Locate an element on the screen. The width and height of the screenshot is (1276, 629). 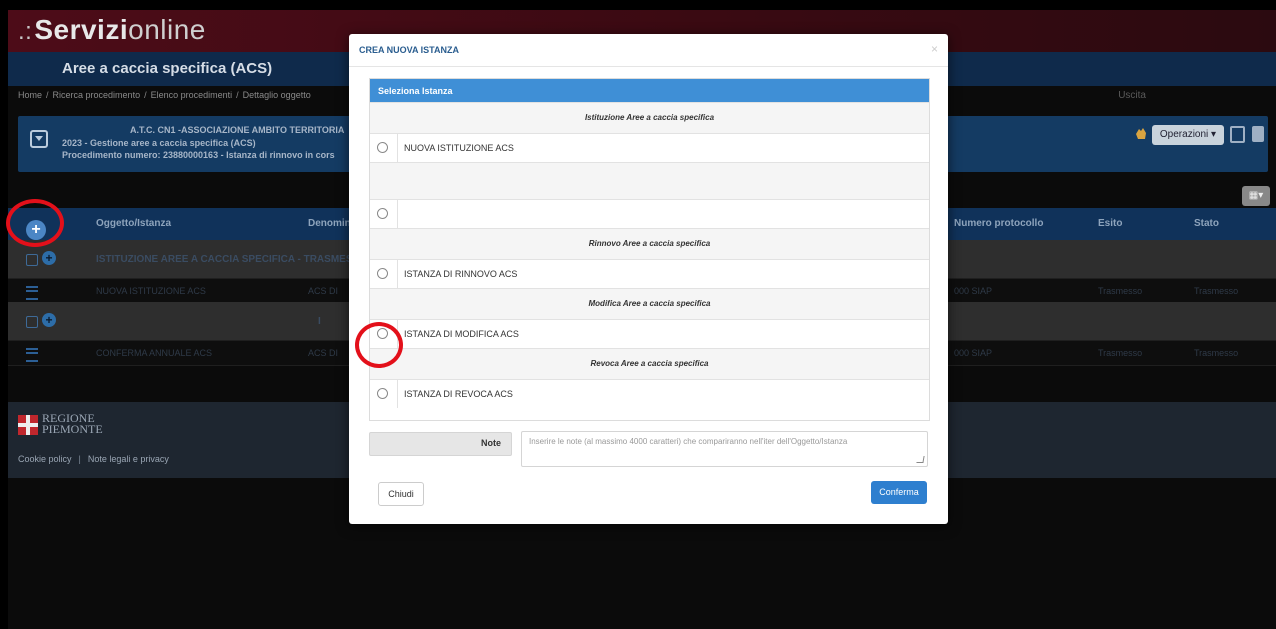
option-label: ISTANZA DI RINNOVO ACS is located at coordinates (461, 274).